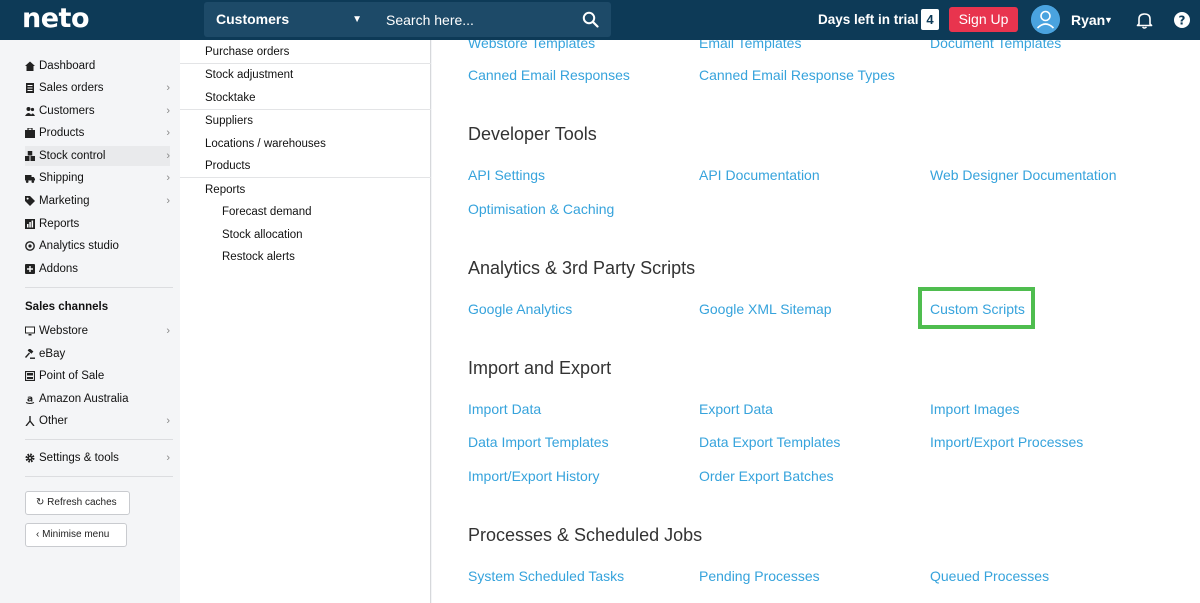 The height and width of the screenshot is (603, 1200). What do you see at coordinates (549, 75) in the screenshot?
I see `link-canned-email-responses: Canned Email Responses` at bounding box center [549, 75].